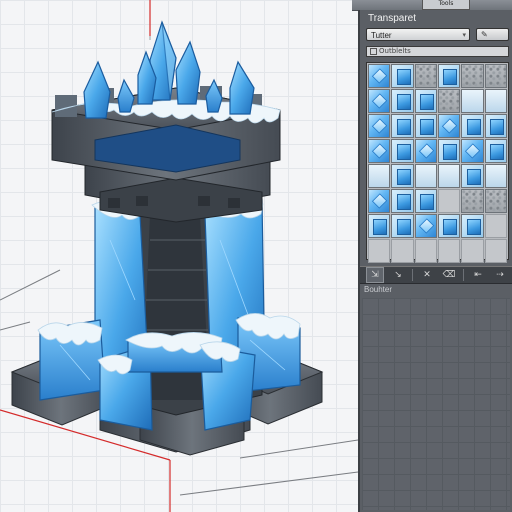 The image size is (512, 512). I want to click on layer-area, so click(436, 404).